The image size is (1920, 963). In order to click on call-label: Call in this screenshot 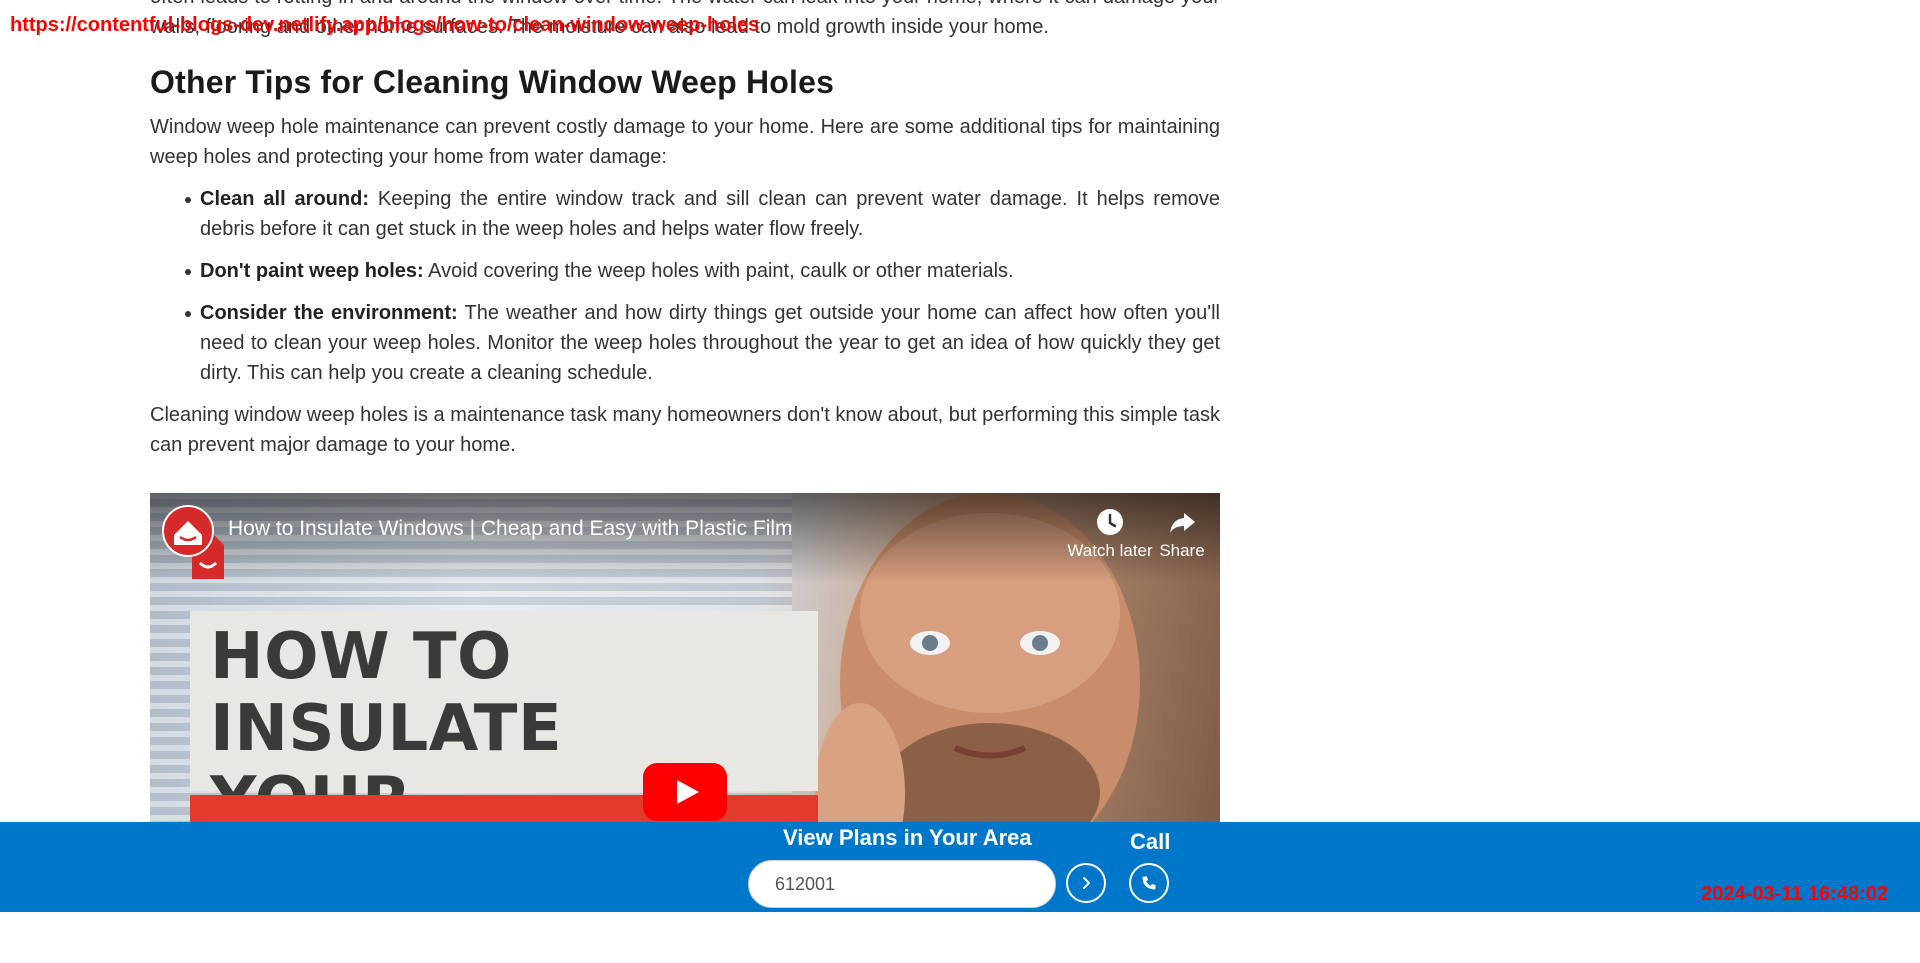, I will do `click(1150, 841)`.